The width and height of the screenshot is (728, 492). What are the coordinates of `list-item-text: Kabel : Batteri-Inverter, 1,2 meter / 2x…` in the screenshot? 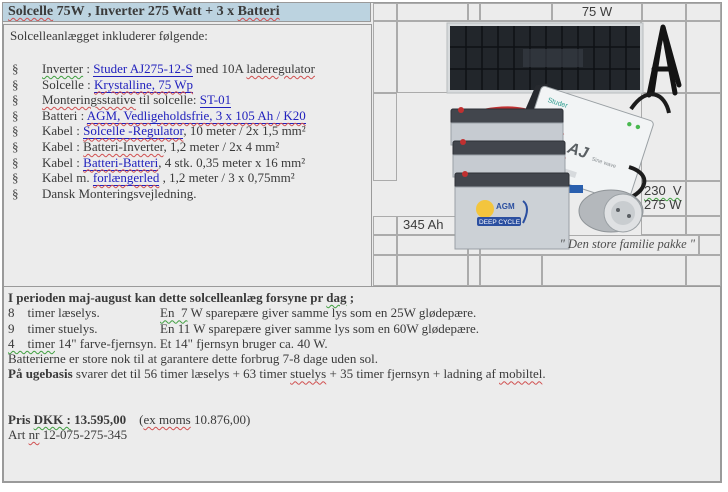 It's located at (160, 147).